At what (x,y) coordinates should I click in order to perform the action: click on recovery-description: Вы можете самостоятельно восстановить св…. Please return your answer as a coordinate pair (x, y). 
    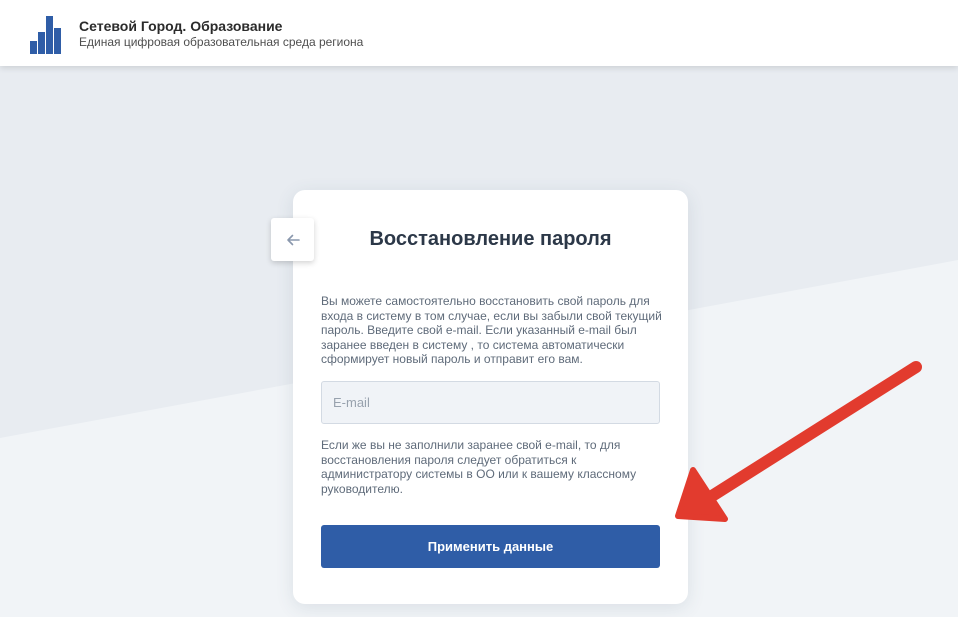
    Looking at the image, I should click on (491, 330).